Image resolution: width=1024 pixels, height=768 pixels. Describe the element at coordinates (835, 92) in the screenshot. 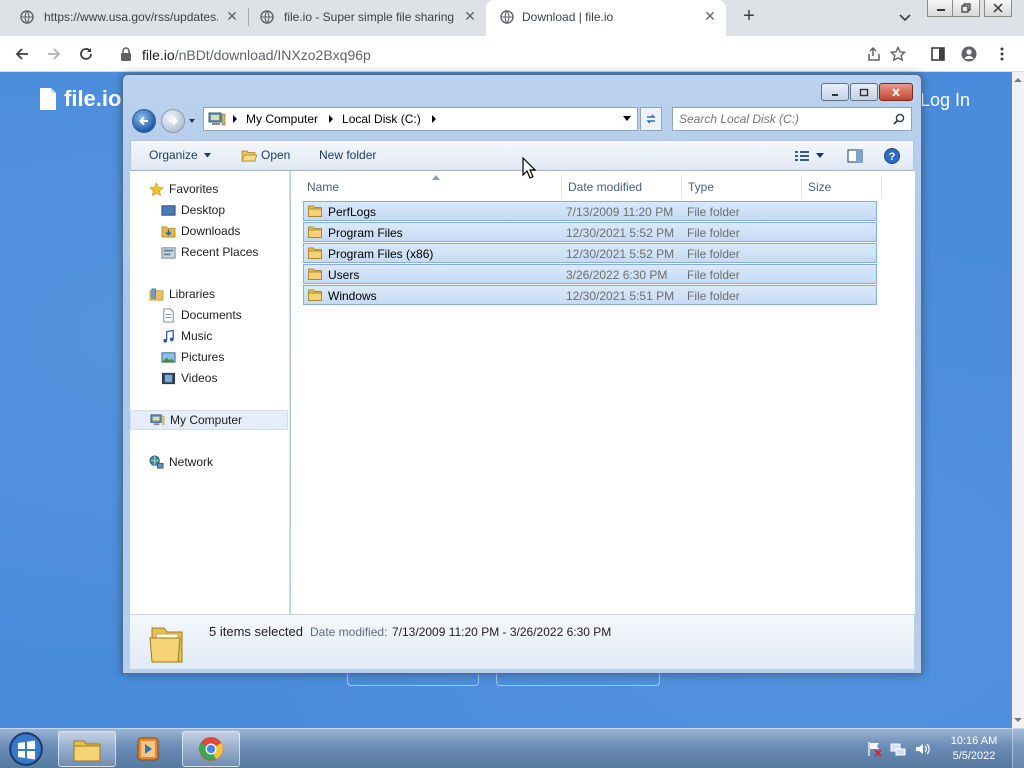

I see `dialog-minimize-button` at that location.